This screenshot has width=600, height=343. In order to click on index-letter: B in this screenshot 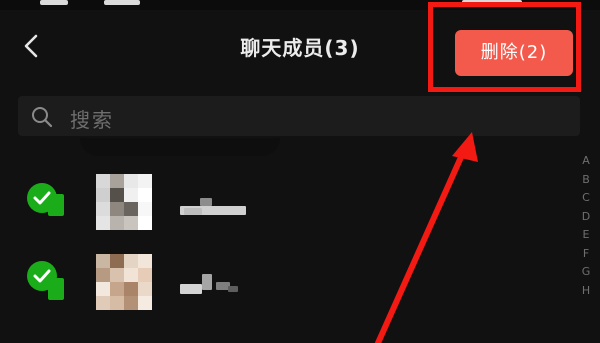, I will do `click(586, 180)`.